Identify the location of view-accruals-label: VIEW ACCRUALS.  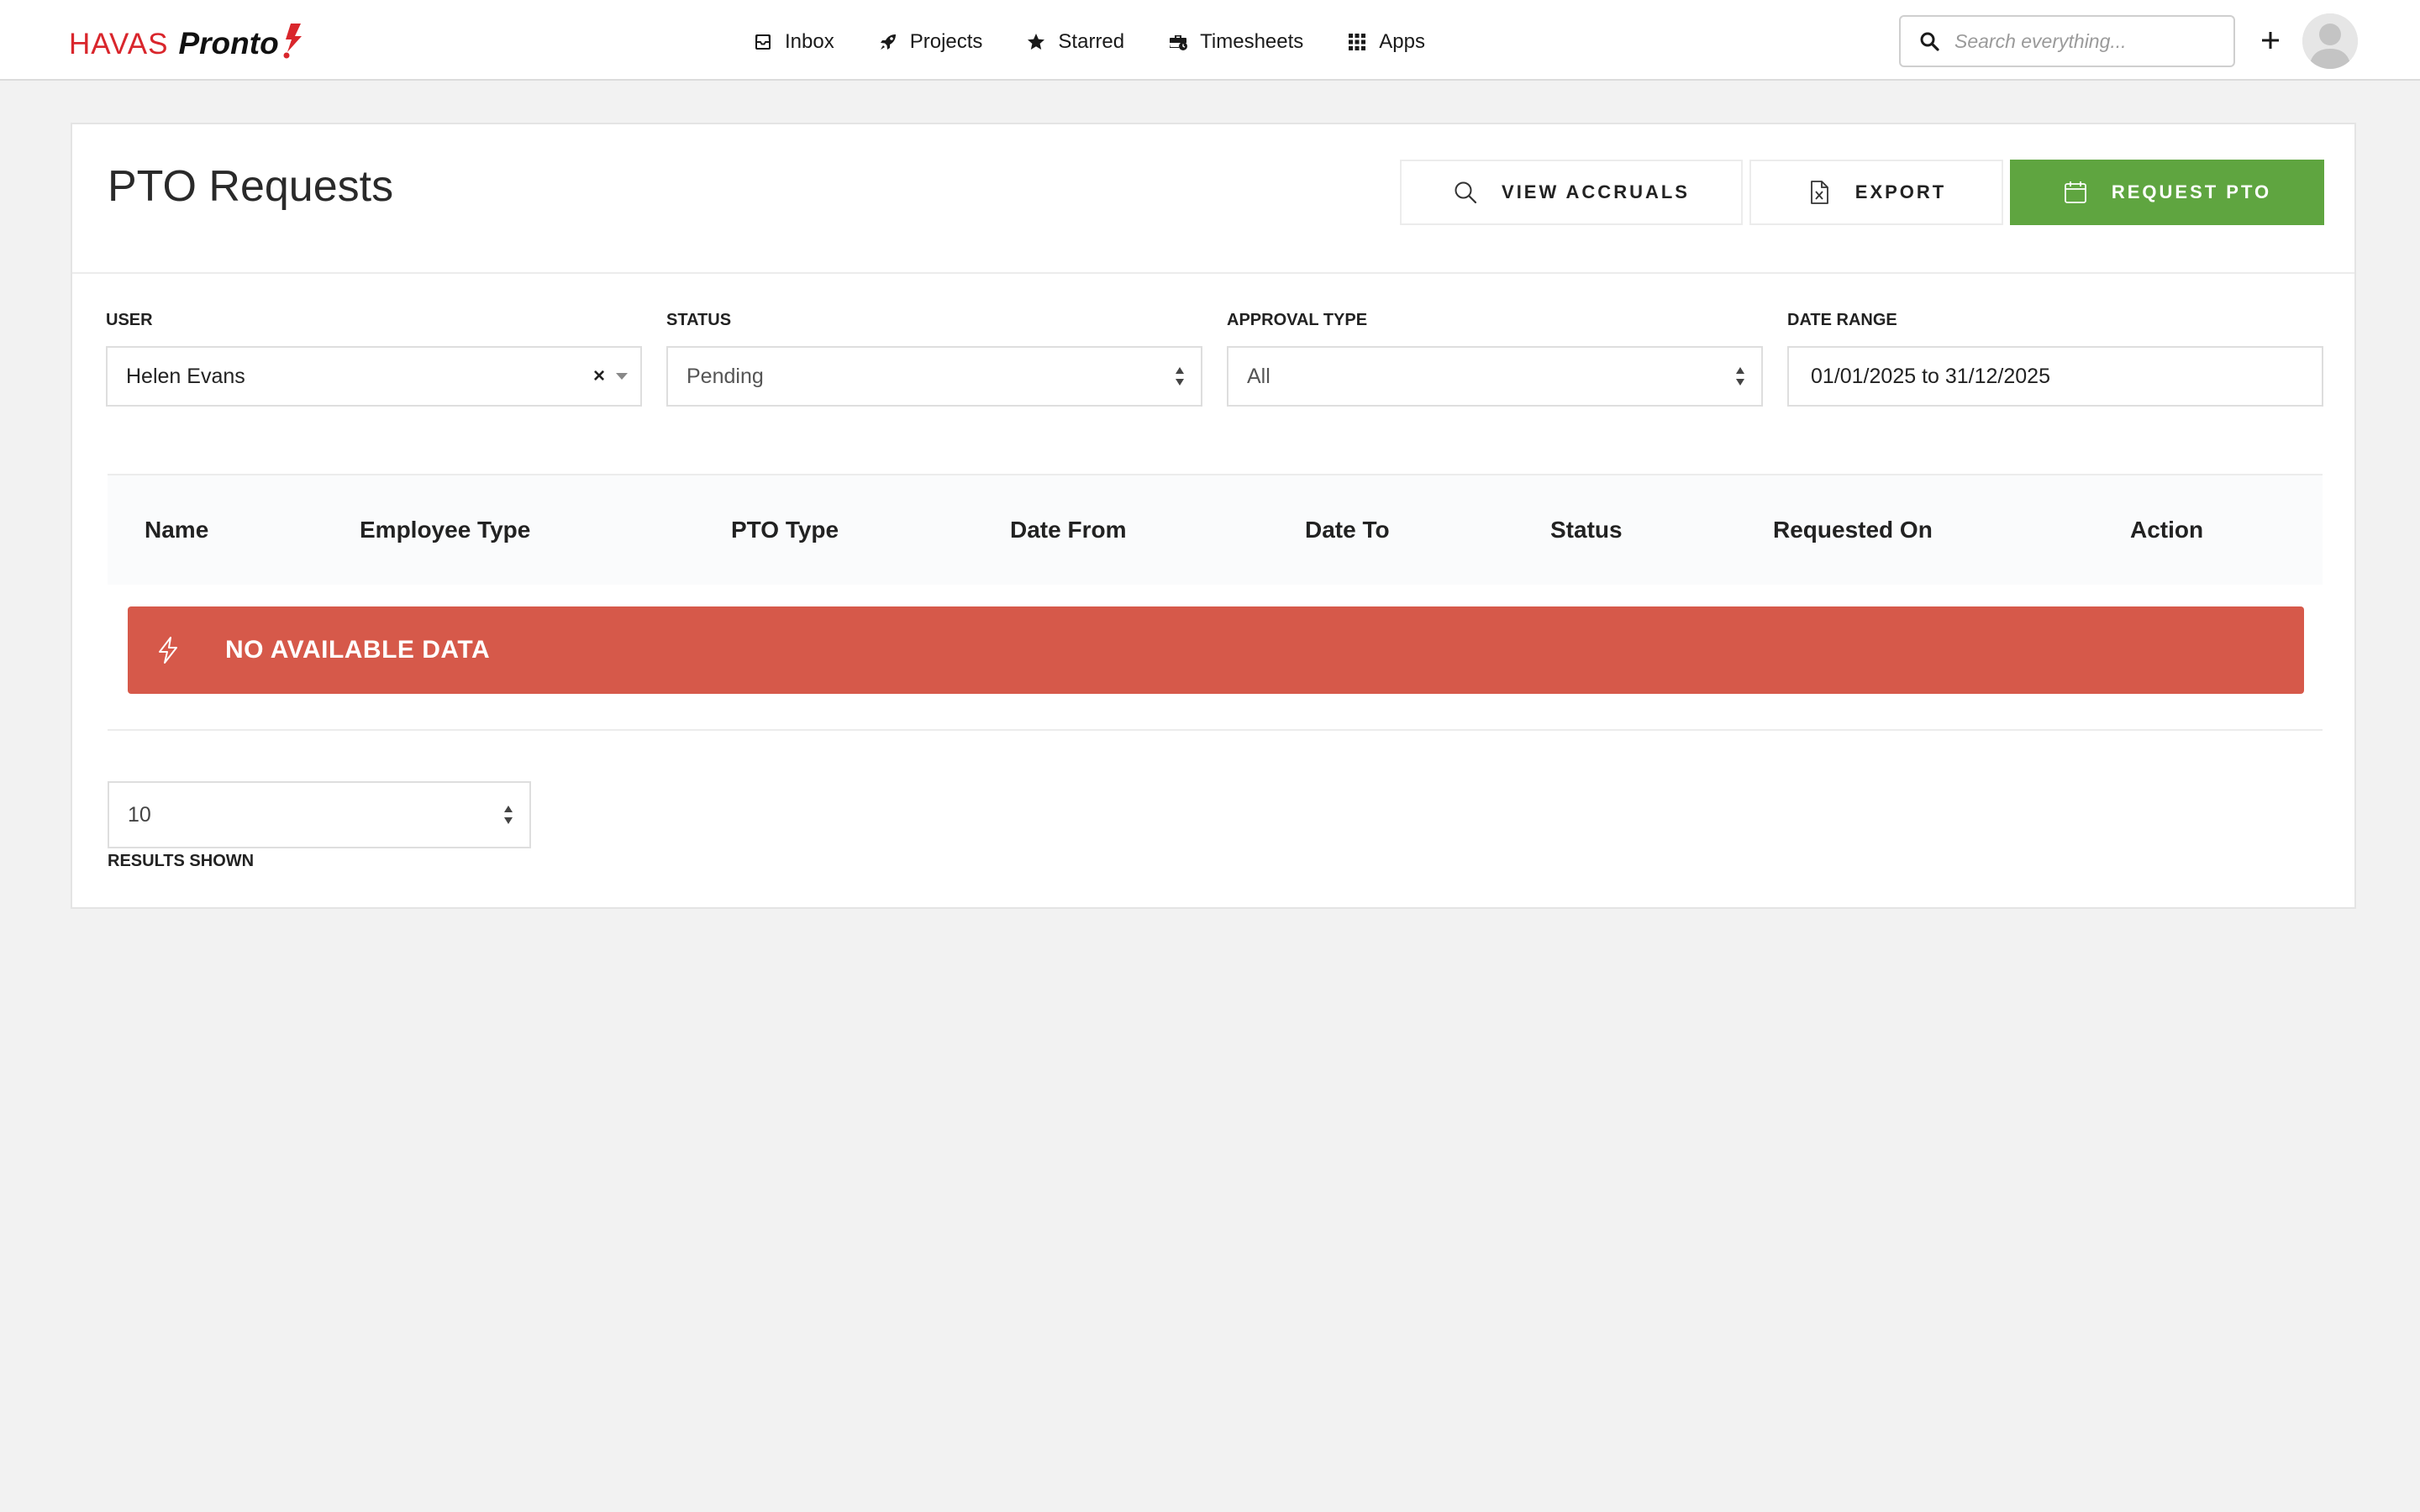
(1596, 191).